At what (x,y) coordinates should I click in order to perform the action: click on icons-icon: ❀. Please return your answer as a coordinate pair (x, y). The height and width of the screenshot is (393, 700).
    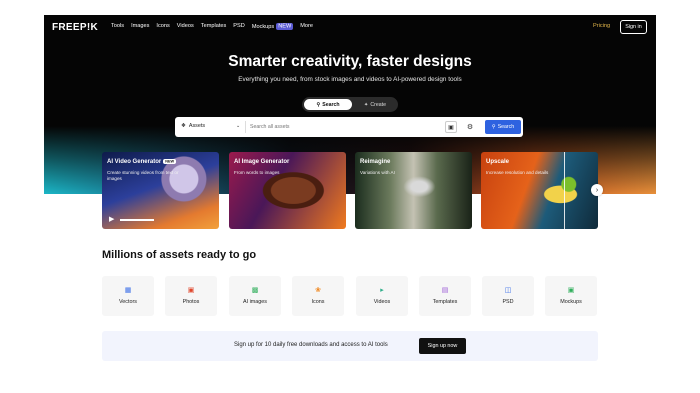
    Looking at the image, I should click on (318, 290).